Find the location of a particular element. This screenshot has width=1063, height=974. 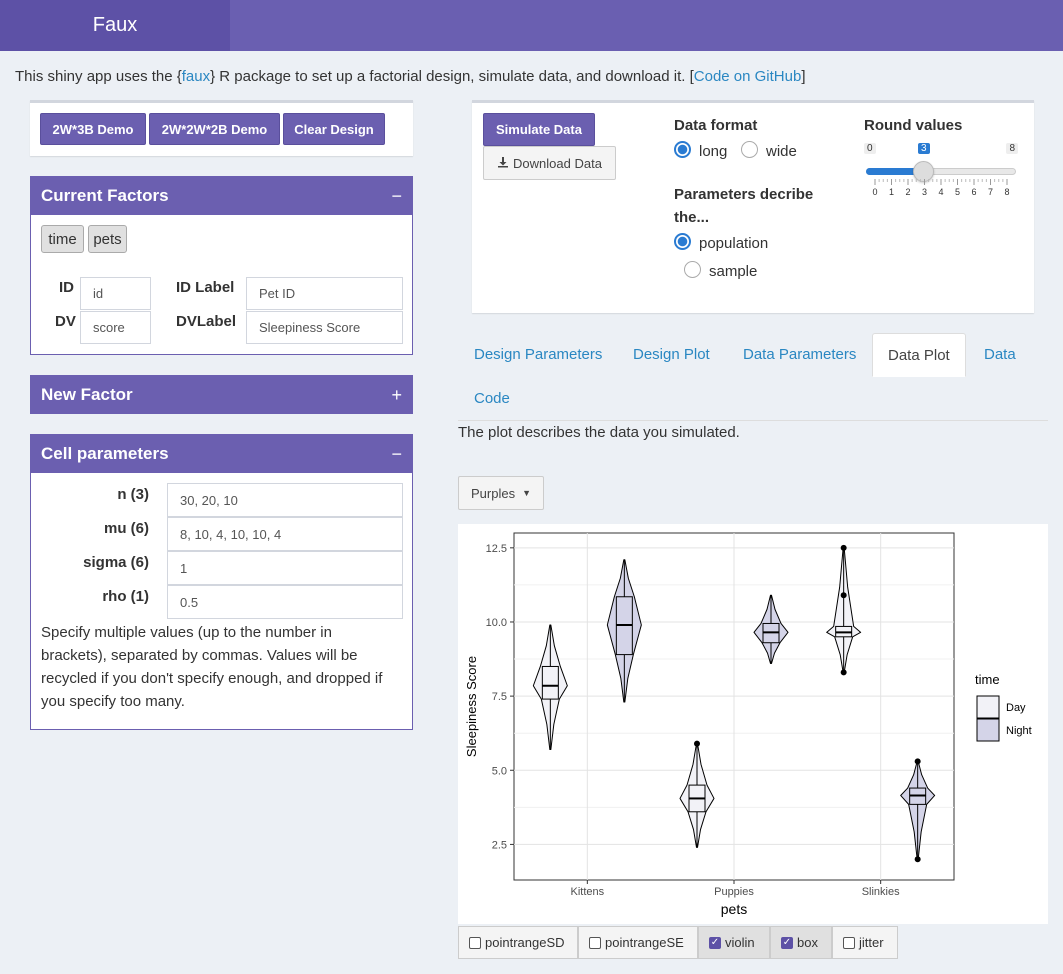

slider-tick-label: 5 is located at coordinates (957, 192).